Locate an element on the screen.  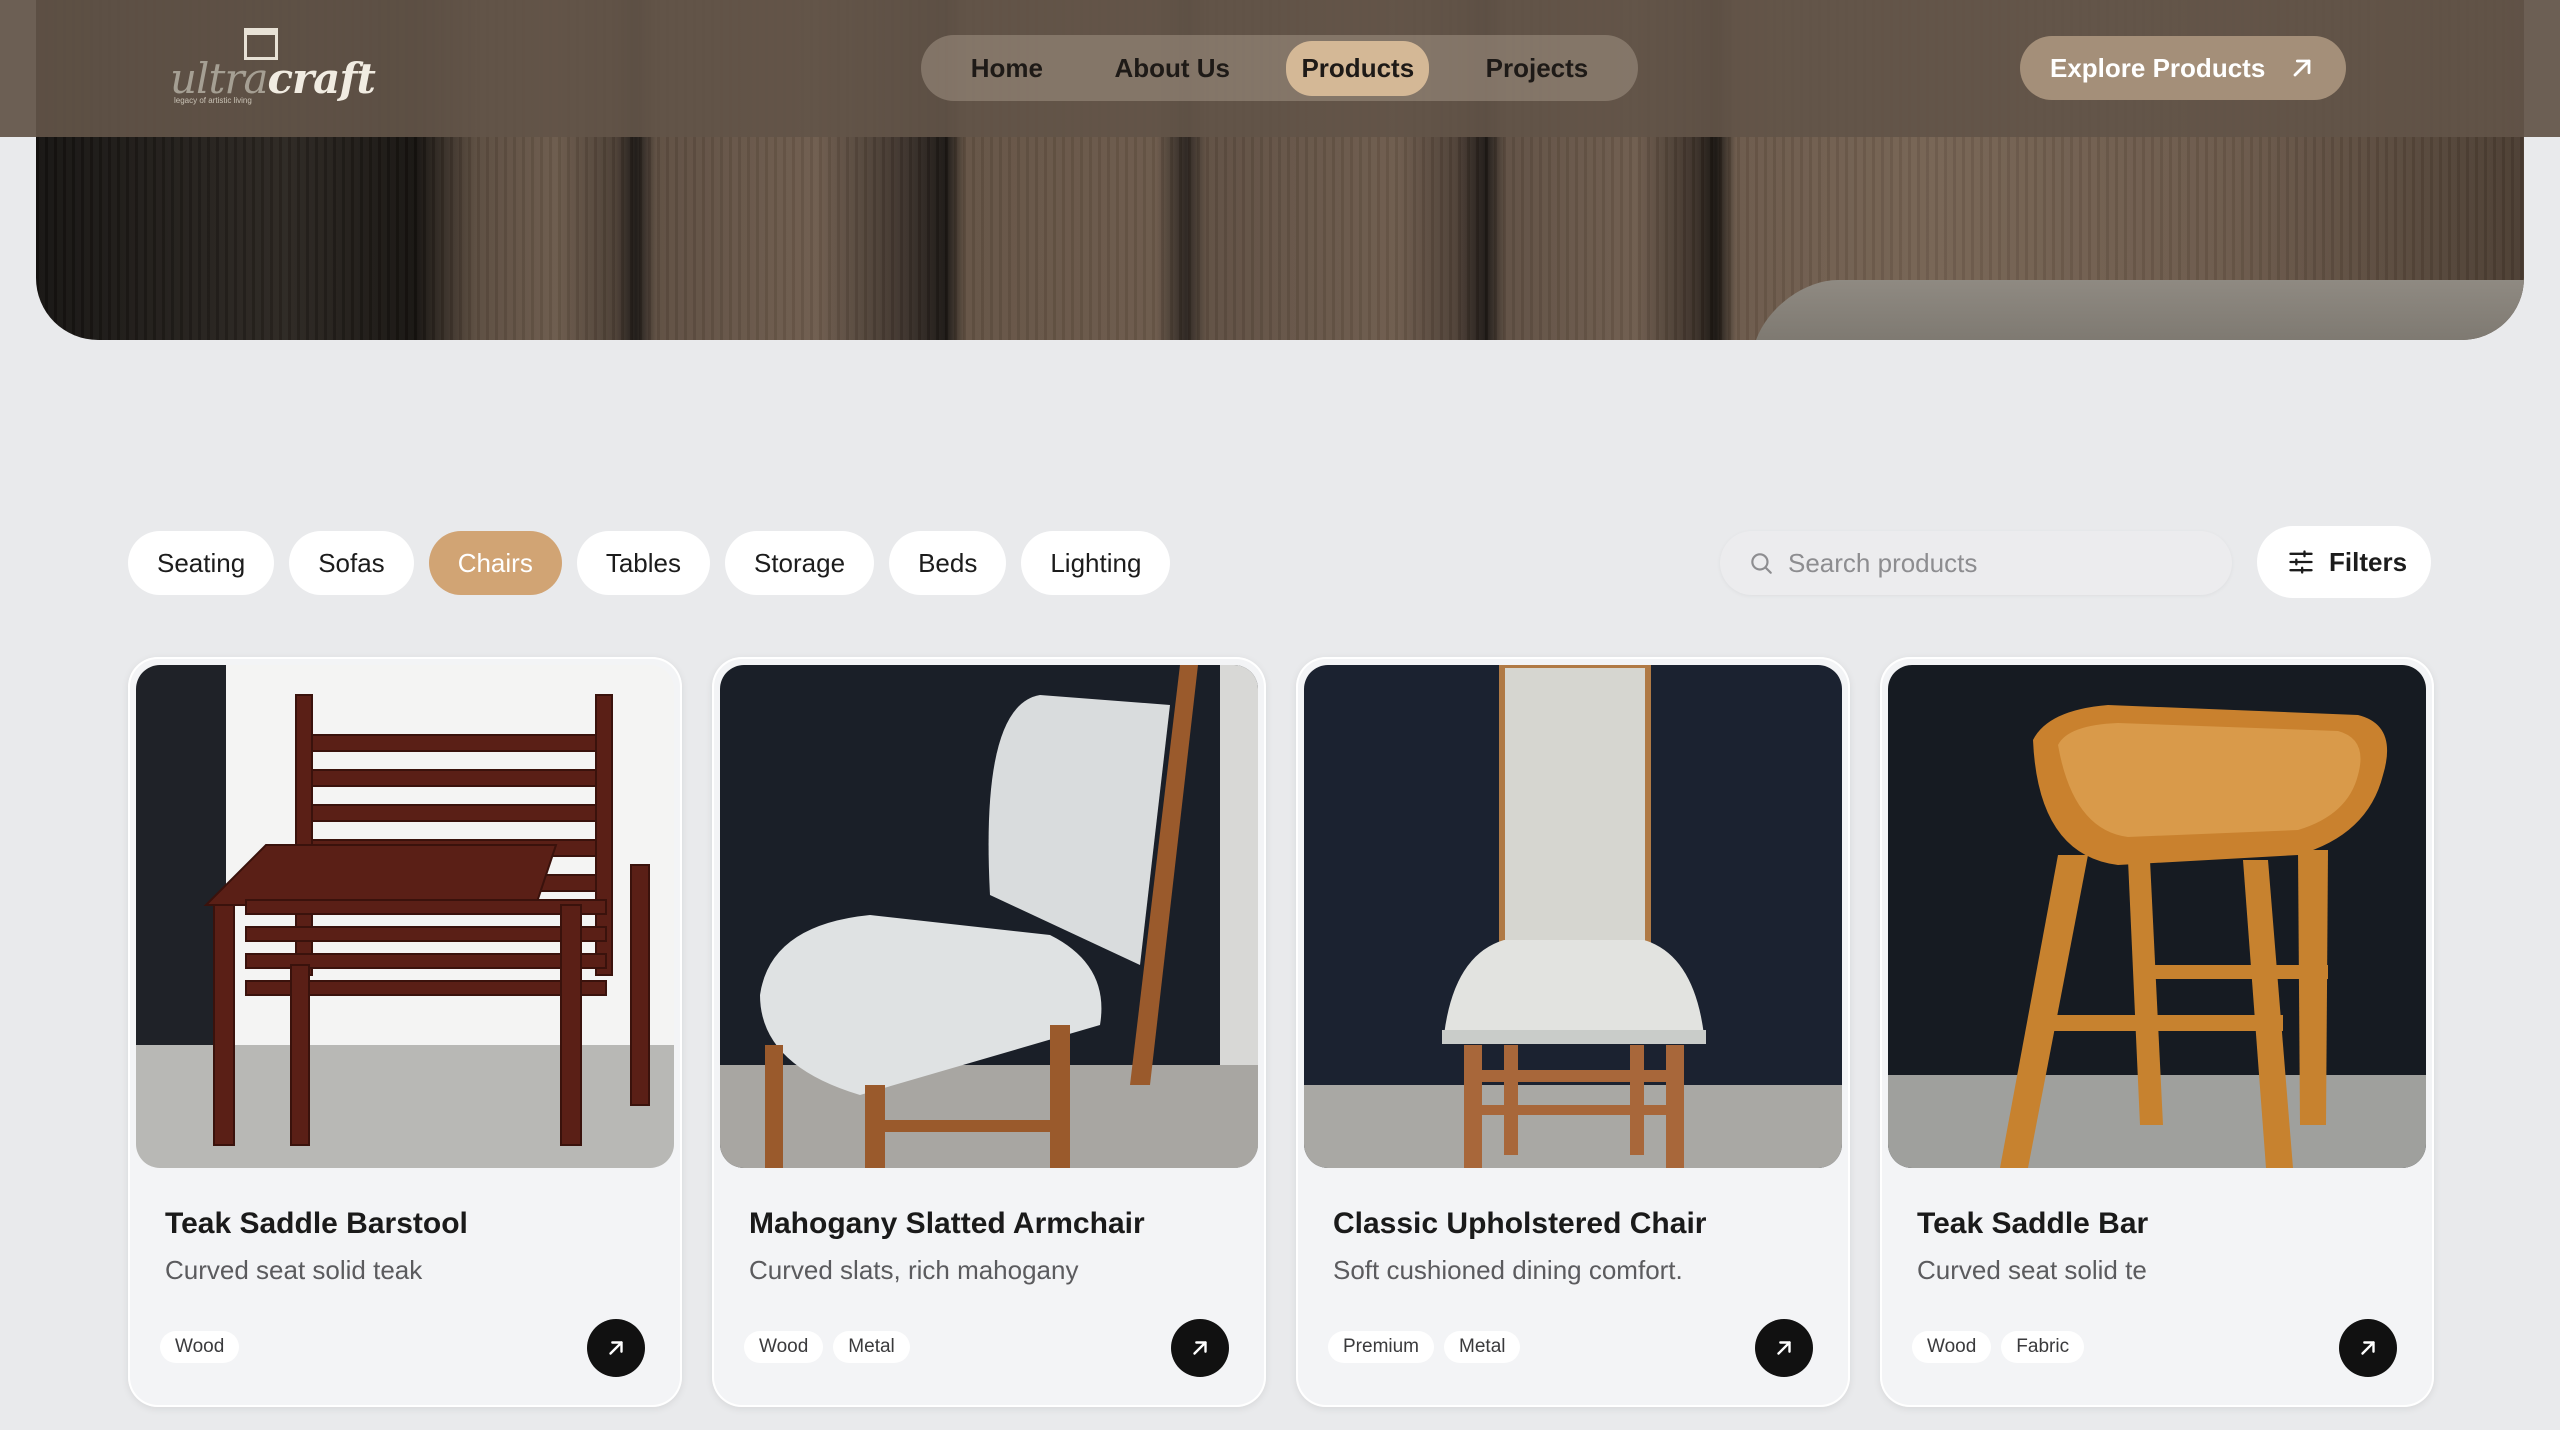
product-description: Soft cushioned dining comfort. is located at coordinates (1508, 1270).